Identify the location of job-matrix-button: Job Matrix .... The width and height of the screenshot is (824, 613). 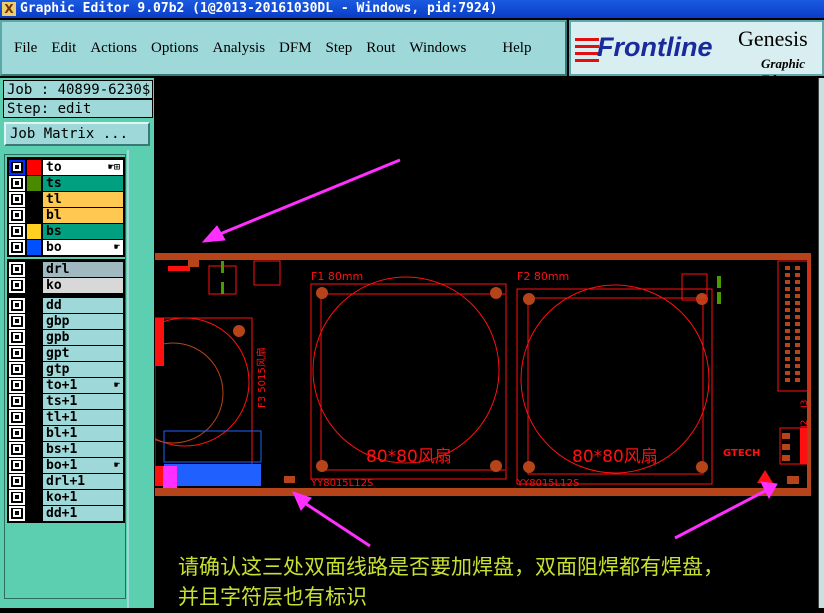
(77, 134).